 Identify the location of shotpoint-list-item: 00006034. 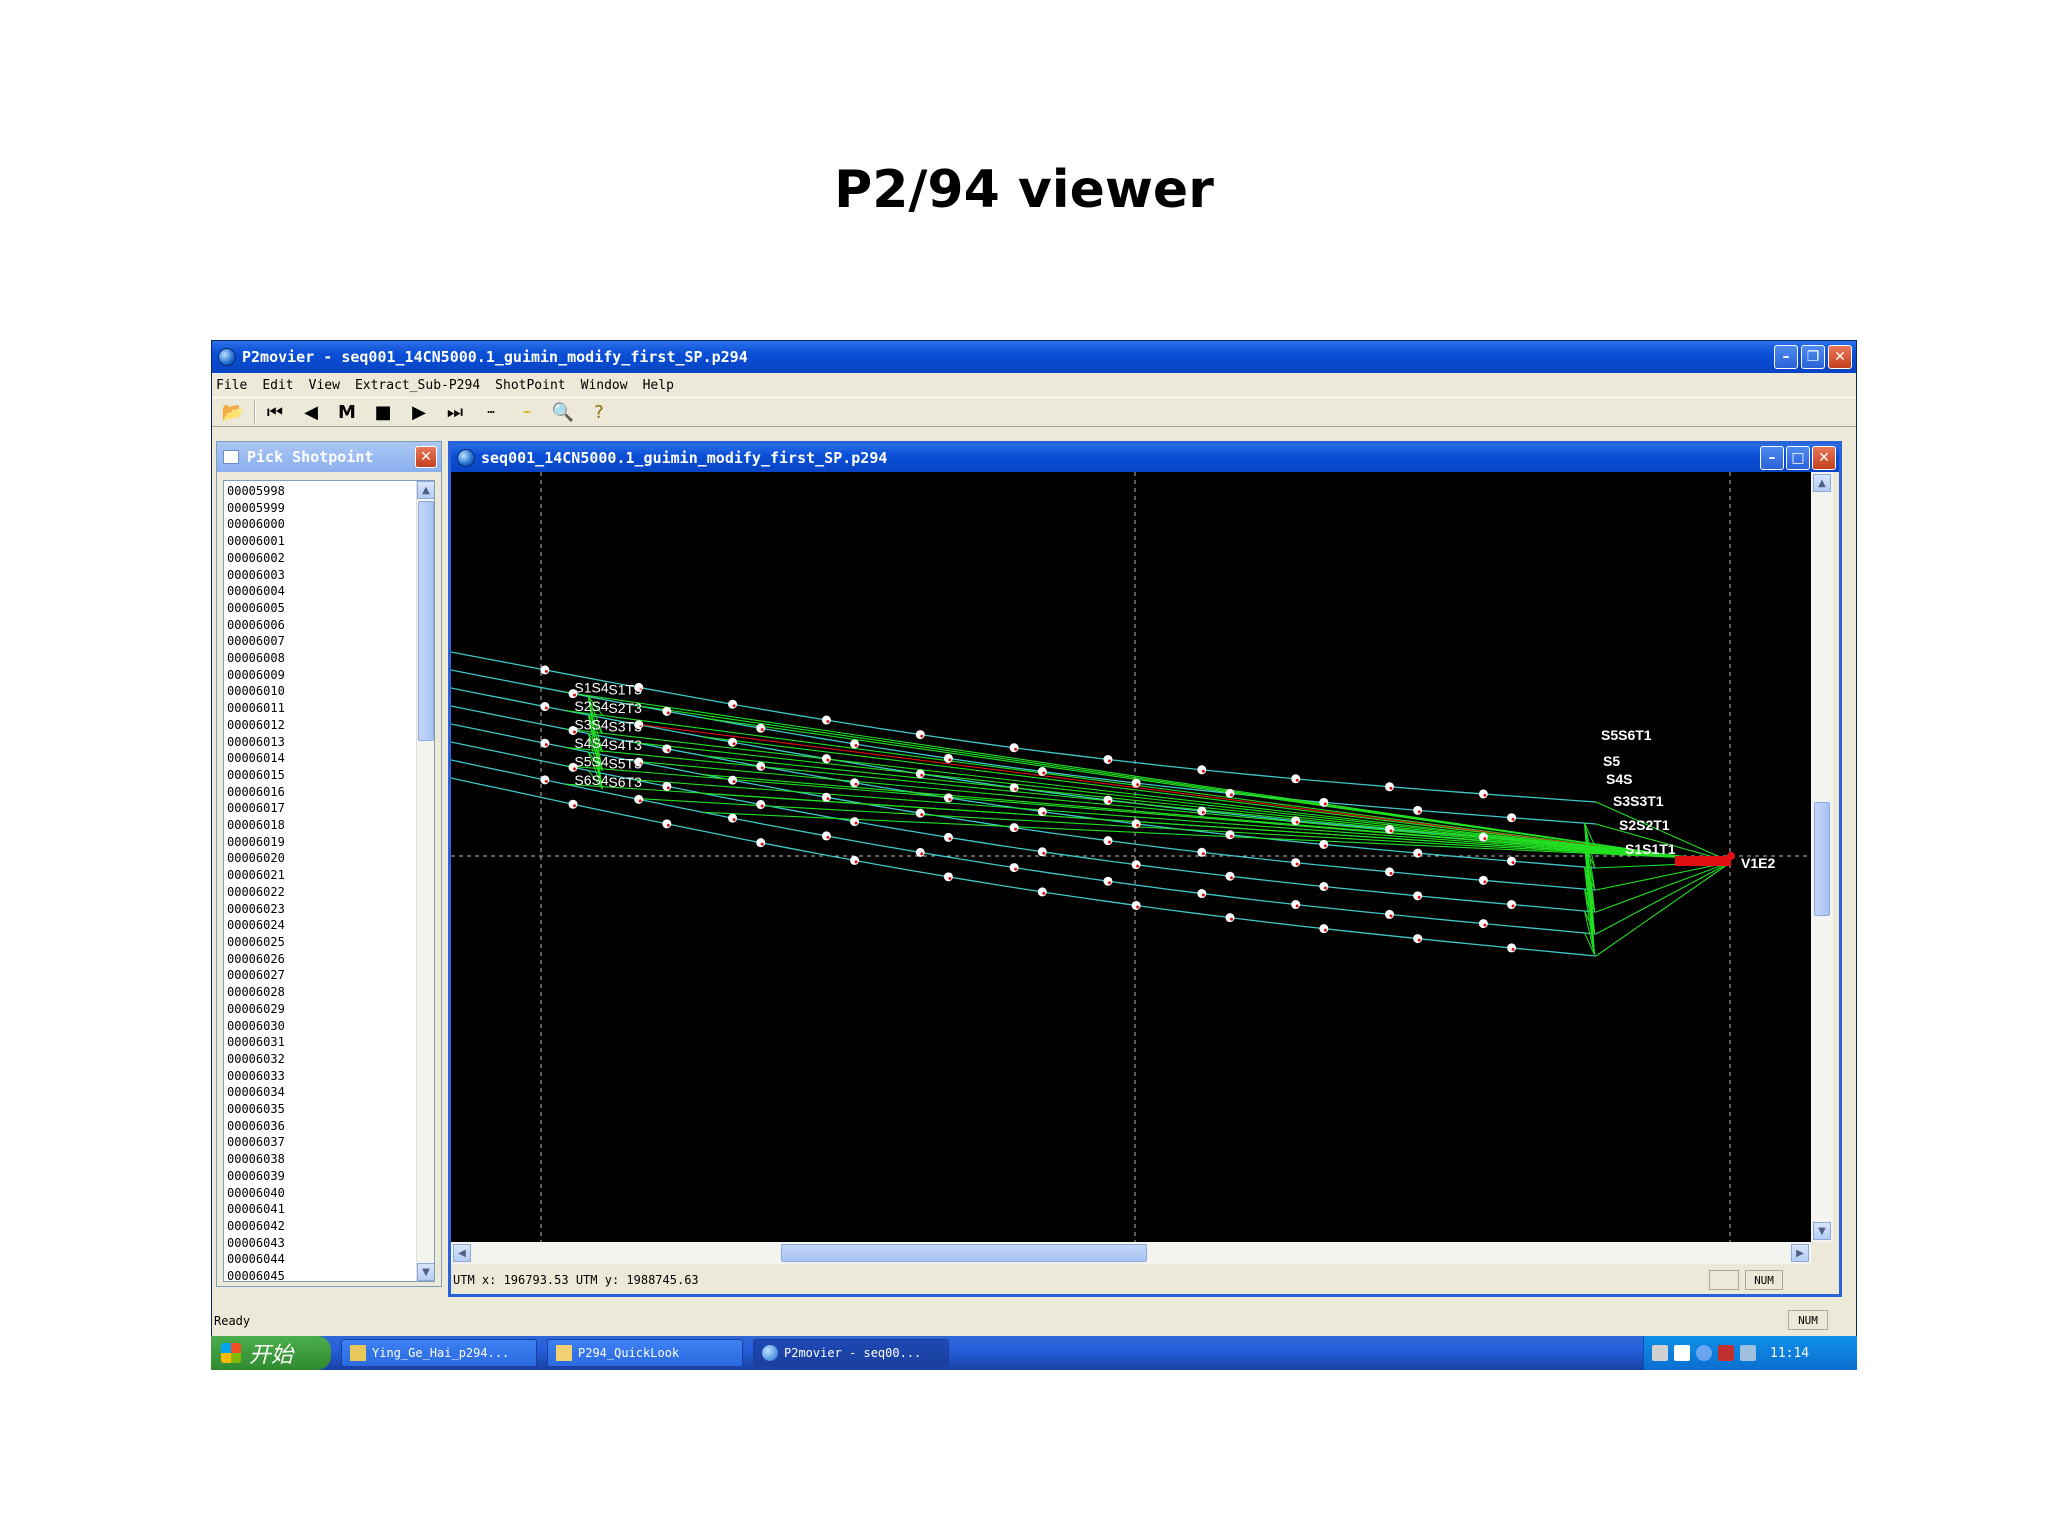
(330, 1092).